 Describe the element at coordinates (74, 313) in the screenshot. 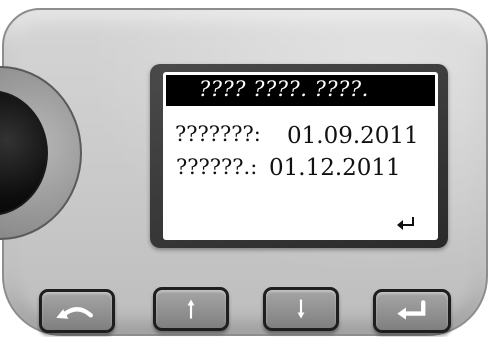

I see `back-arc-icon` at that location.